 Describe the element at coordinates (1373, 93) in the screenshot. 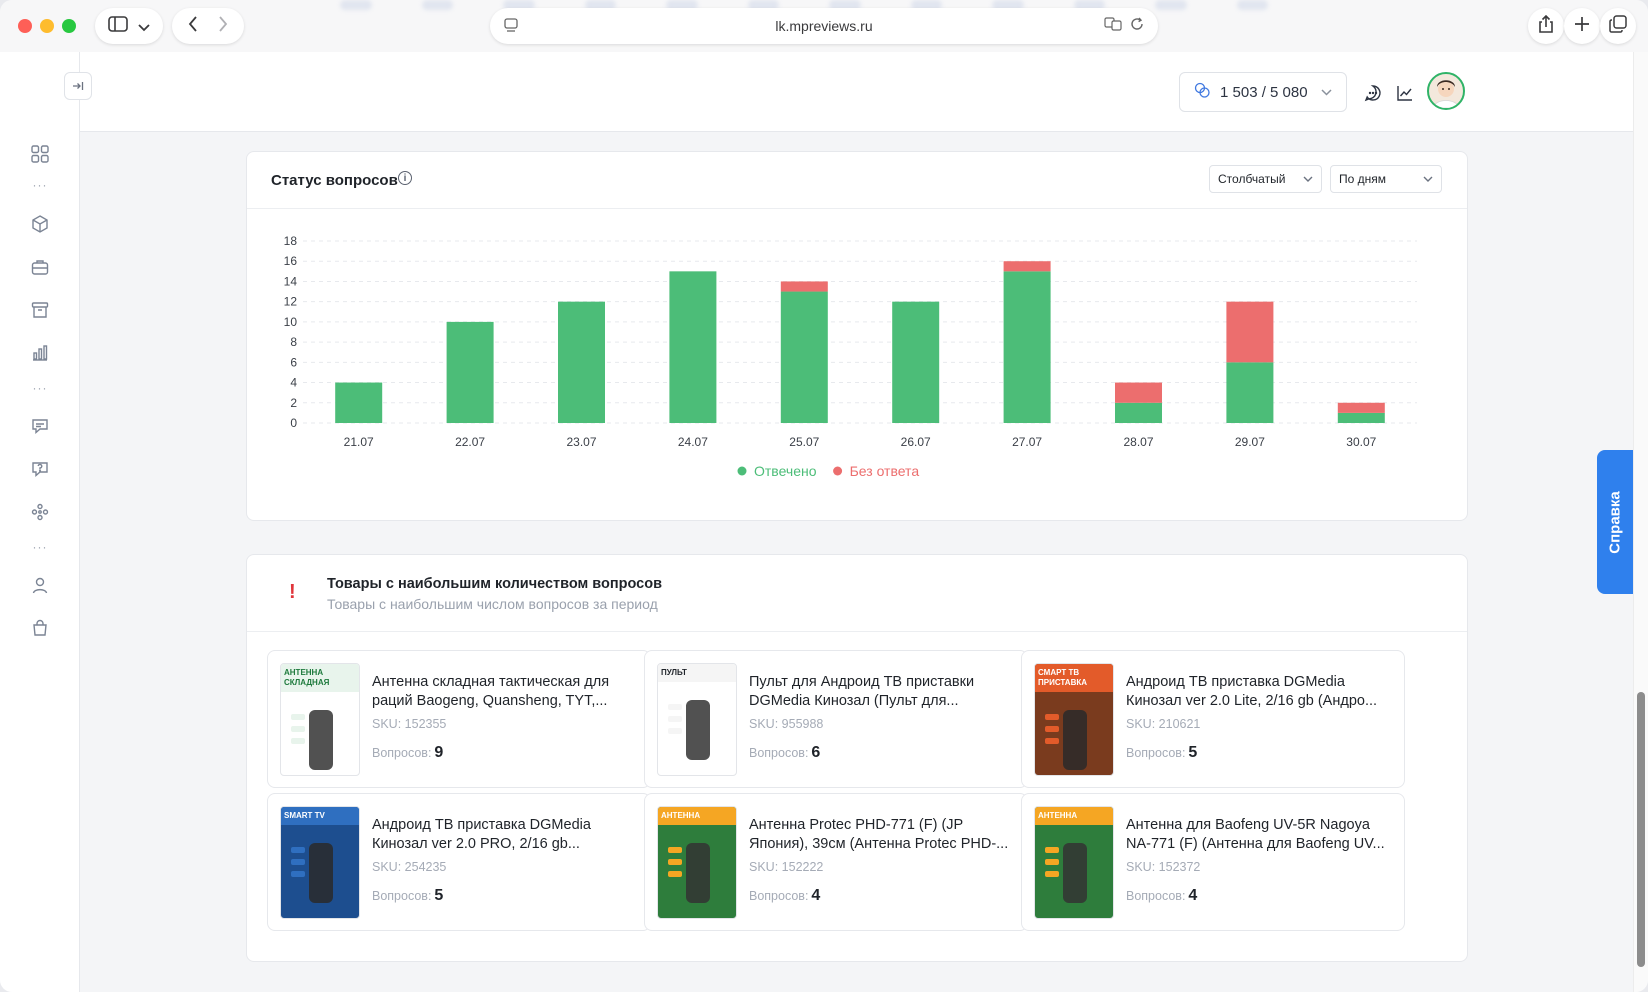

I see `chat-icon` at that location.